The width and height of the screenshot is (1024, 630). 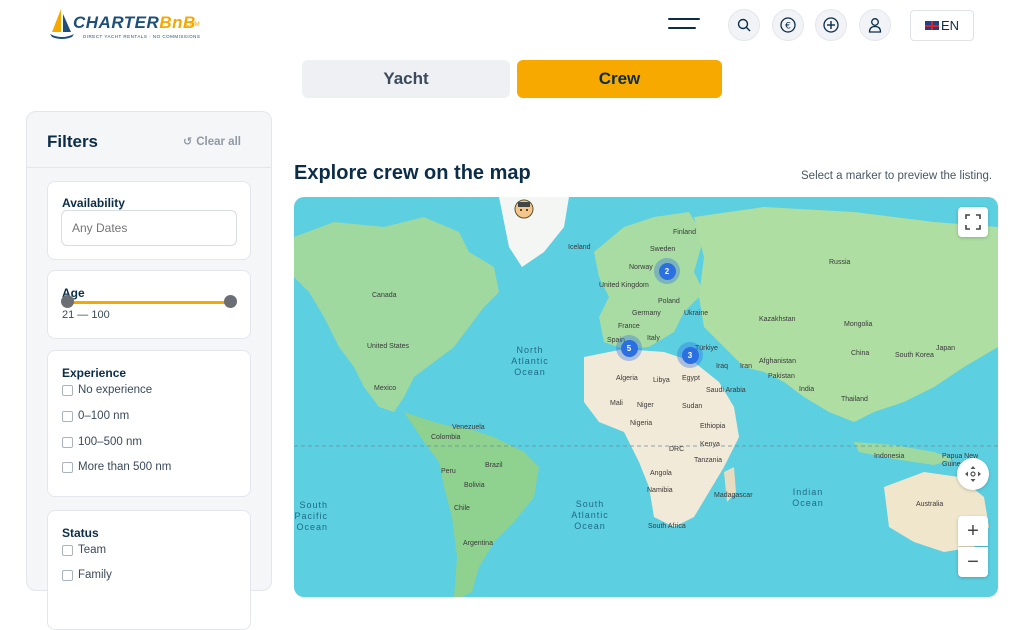 I want to click on country-label: Egypt, so click(x=691, y=378).